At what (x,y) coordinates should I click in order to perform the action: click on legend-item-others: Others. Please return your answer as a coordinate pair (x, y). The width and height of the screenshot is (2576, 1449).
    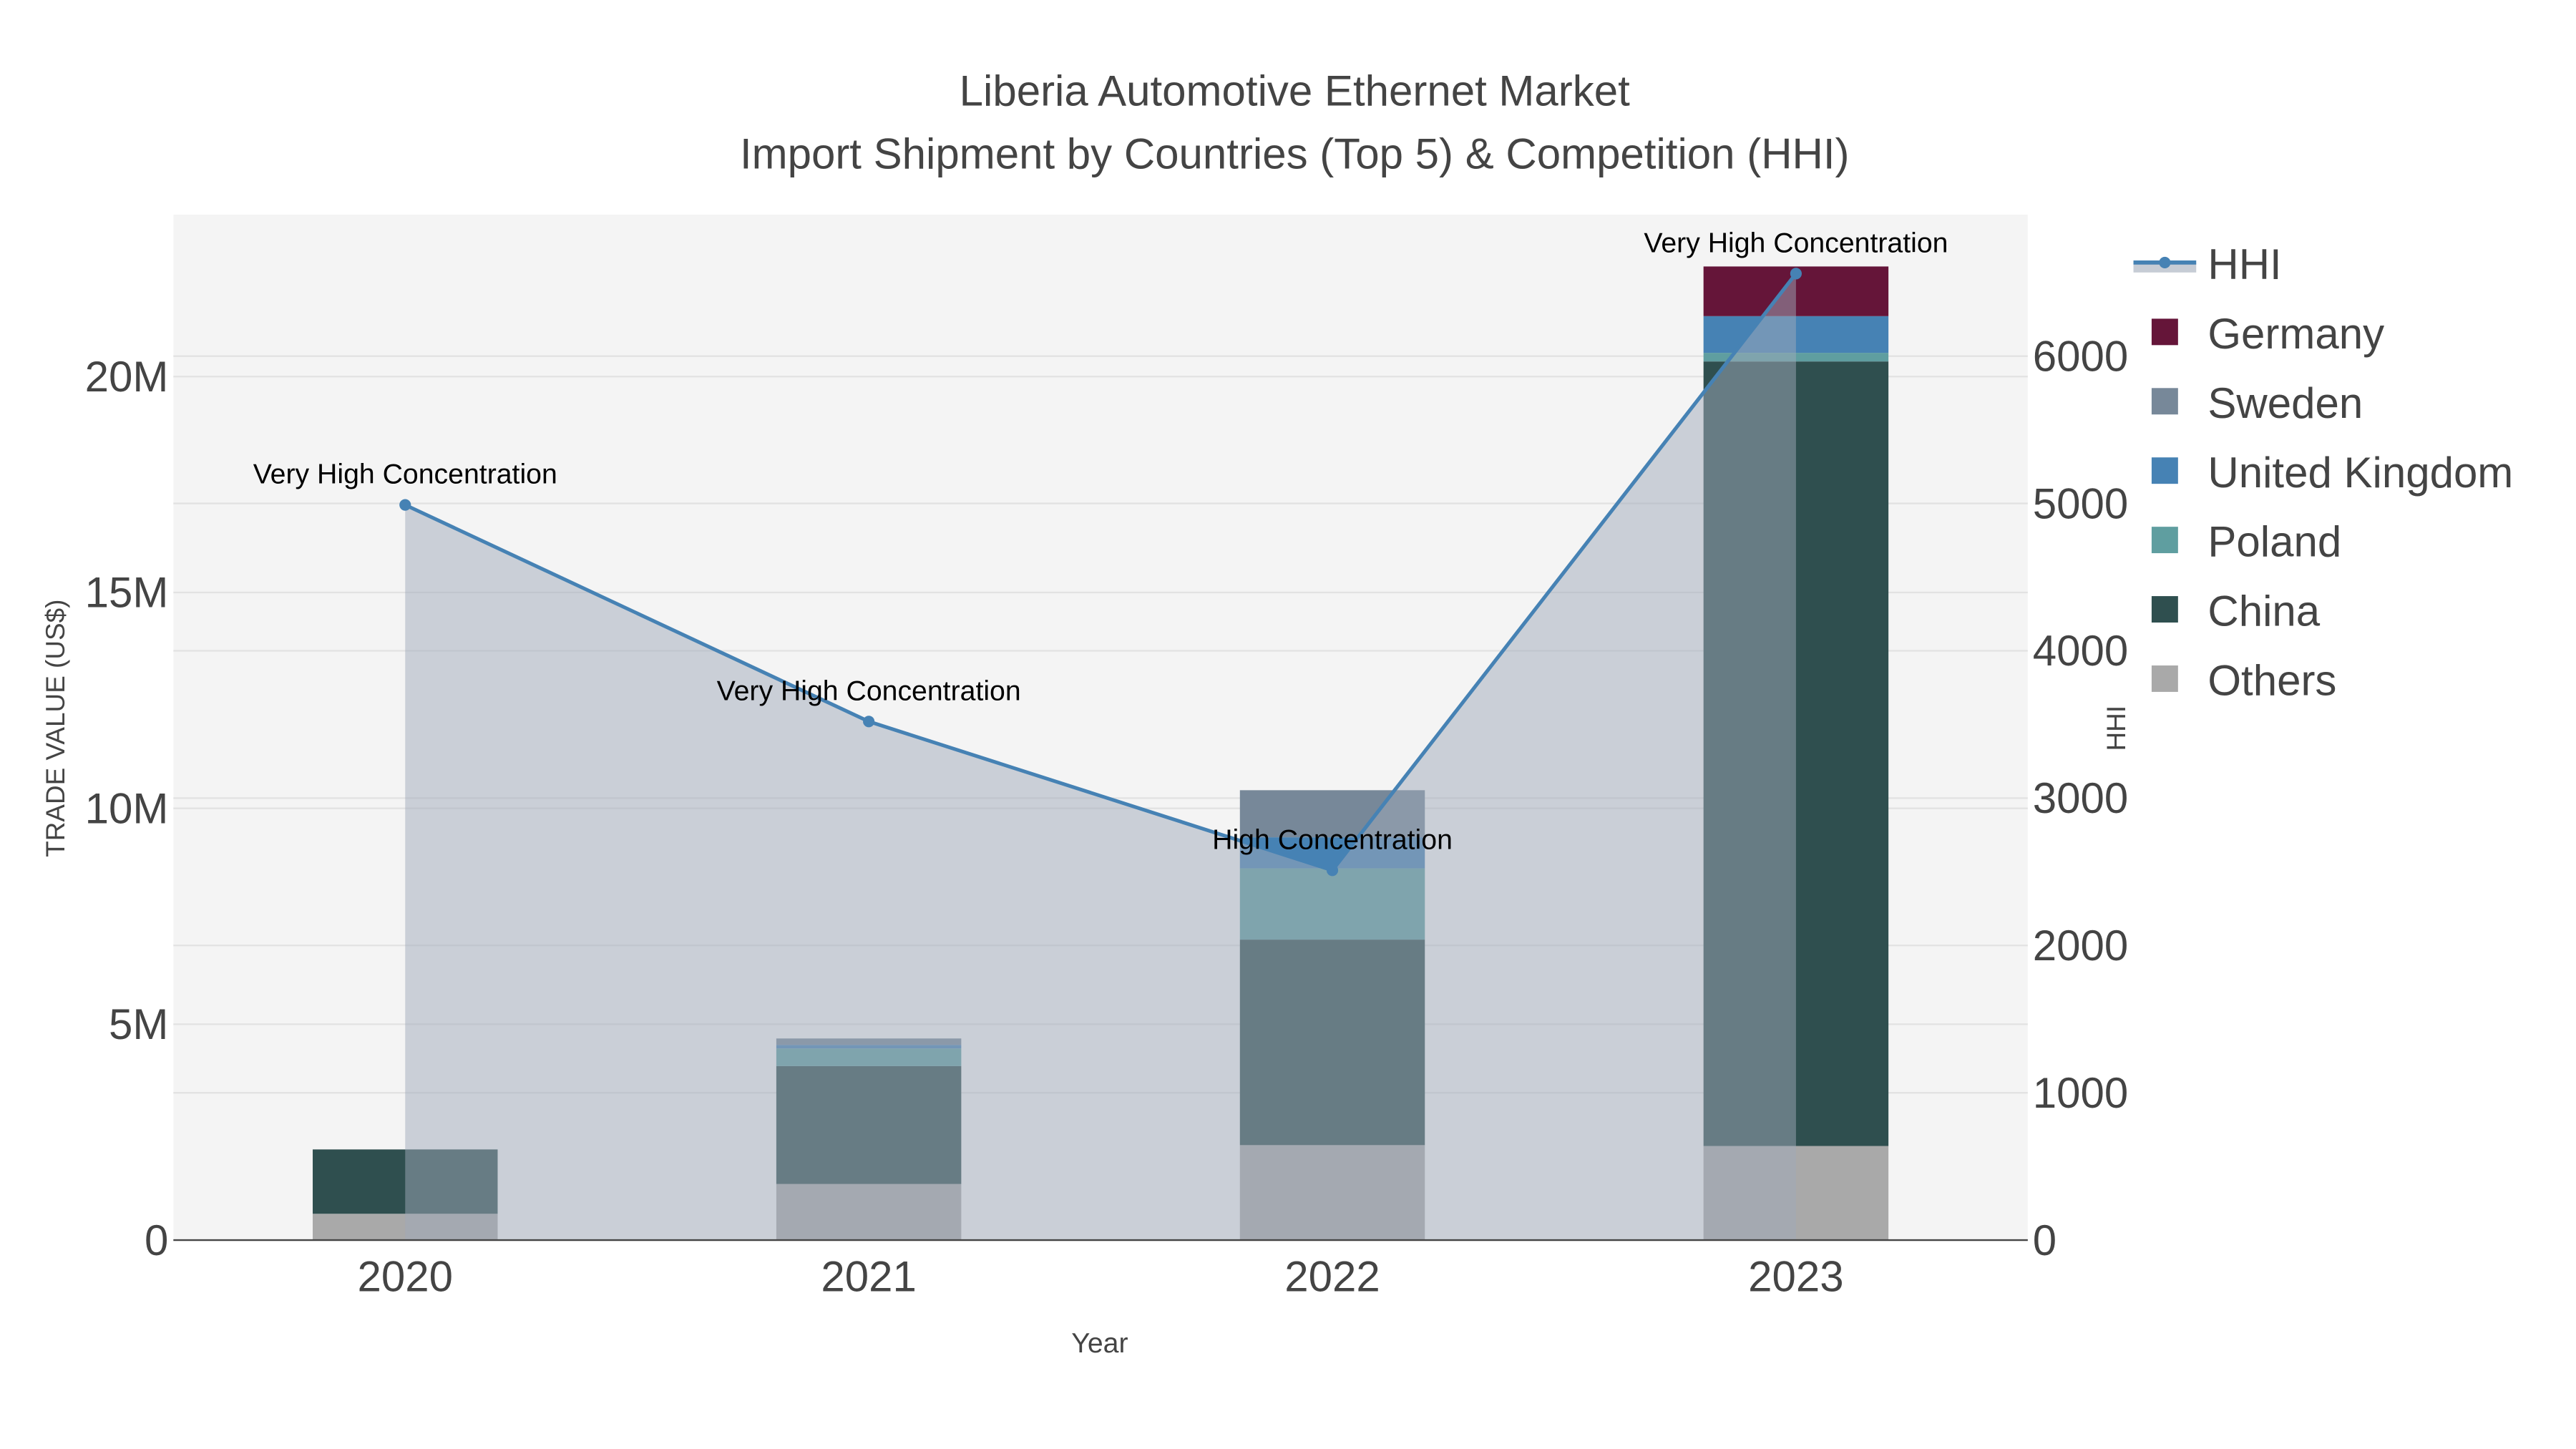
    Looking at the image, I should click on (2271, 681).